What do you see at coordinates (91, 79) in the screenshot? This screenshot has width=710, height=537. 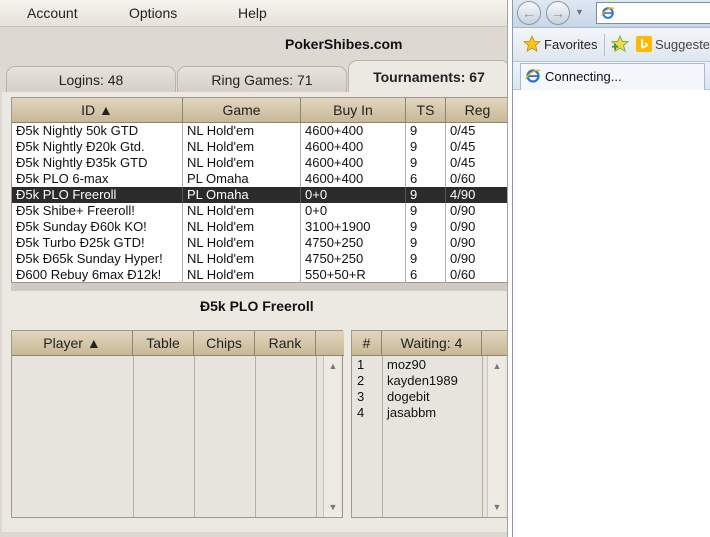 I see `tab-logins: Logins: 48` at bounding box center [91, 79].